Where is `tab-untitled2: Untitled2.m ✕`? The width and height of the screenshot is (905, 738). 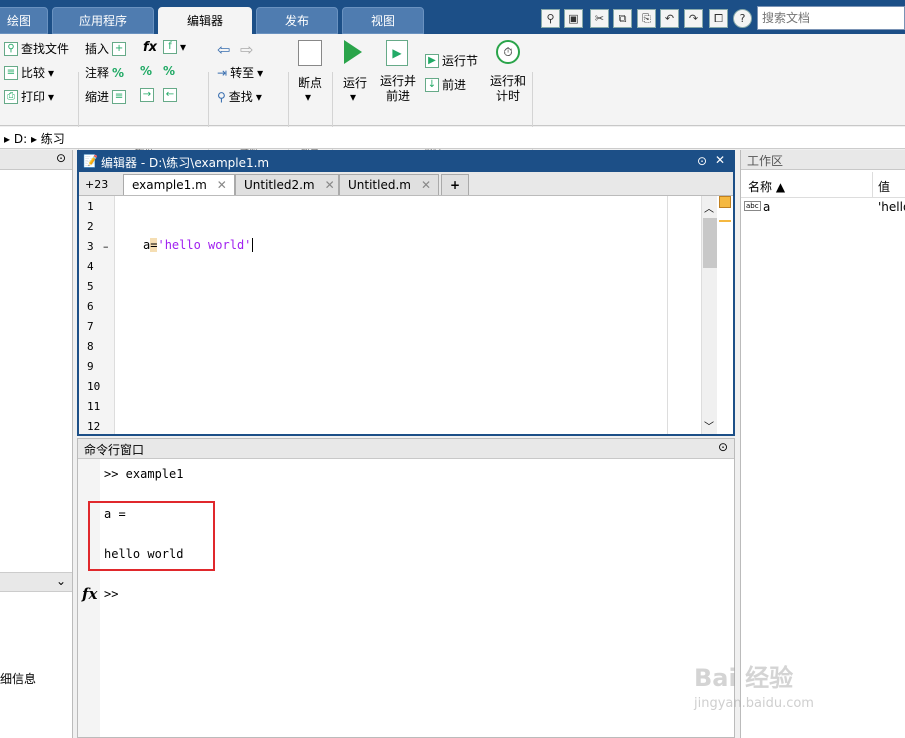
tab-untitled2: Untitled2.m ✕ is located at coordinates (287, 184).